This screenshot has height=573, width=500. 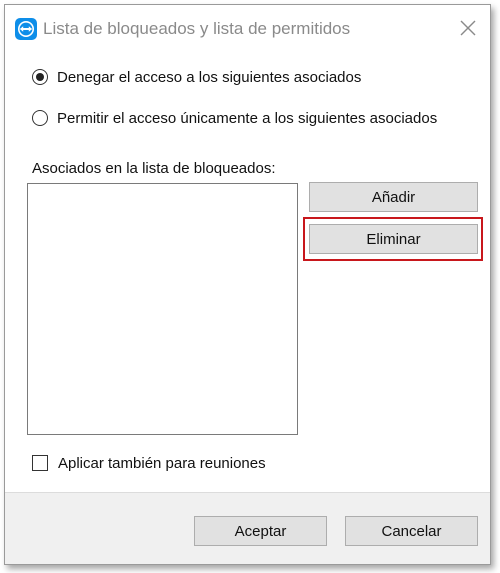 What do you see at coordinates (411, 531) in the screenshot?
I see `cancel-button: Cancelar` at bounding box center [411, 531].